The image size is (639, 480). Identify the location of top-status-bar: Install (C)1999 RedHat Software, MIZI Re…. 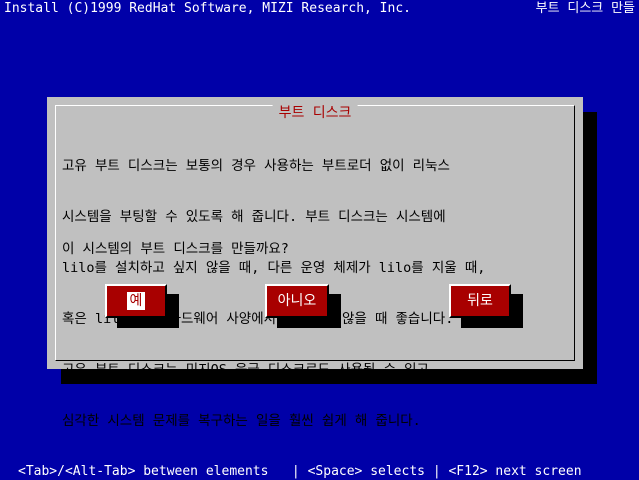
(319, 9).